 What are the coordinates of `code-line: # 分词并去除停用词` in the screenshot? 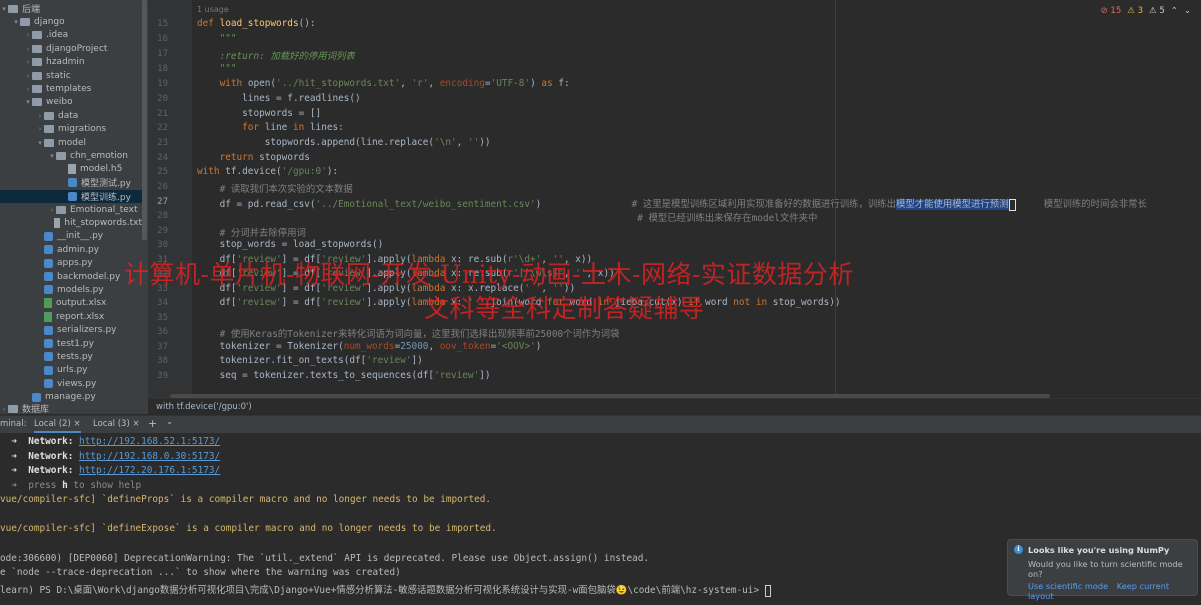 It's located at (251, 232).